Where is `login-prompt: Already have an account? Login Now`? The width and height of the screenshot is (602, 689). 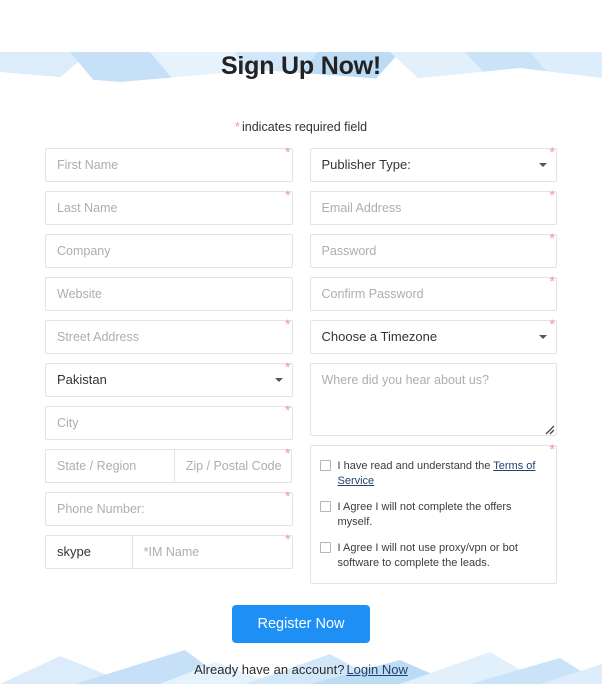
login-prompt: Already have an account? Login Now is located at coordinates (301, 669).